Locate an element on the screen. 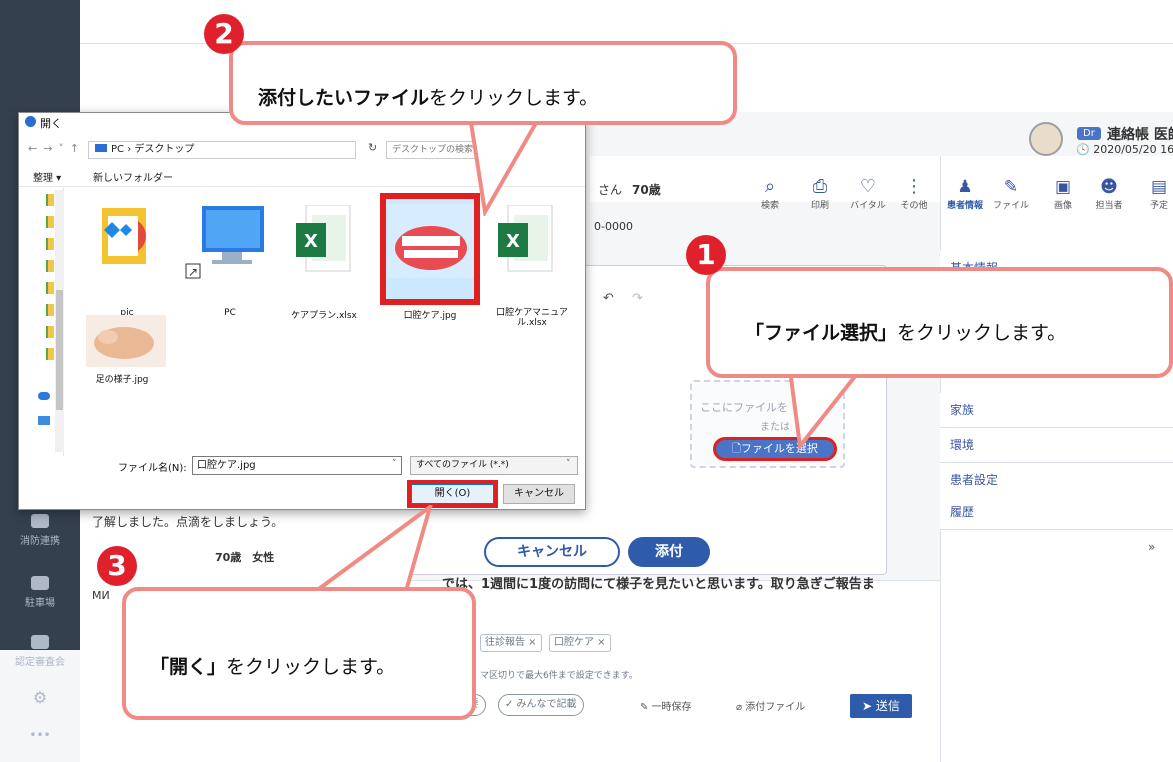  redo-icon: ↷ is located at coordinates (637, 298).